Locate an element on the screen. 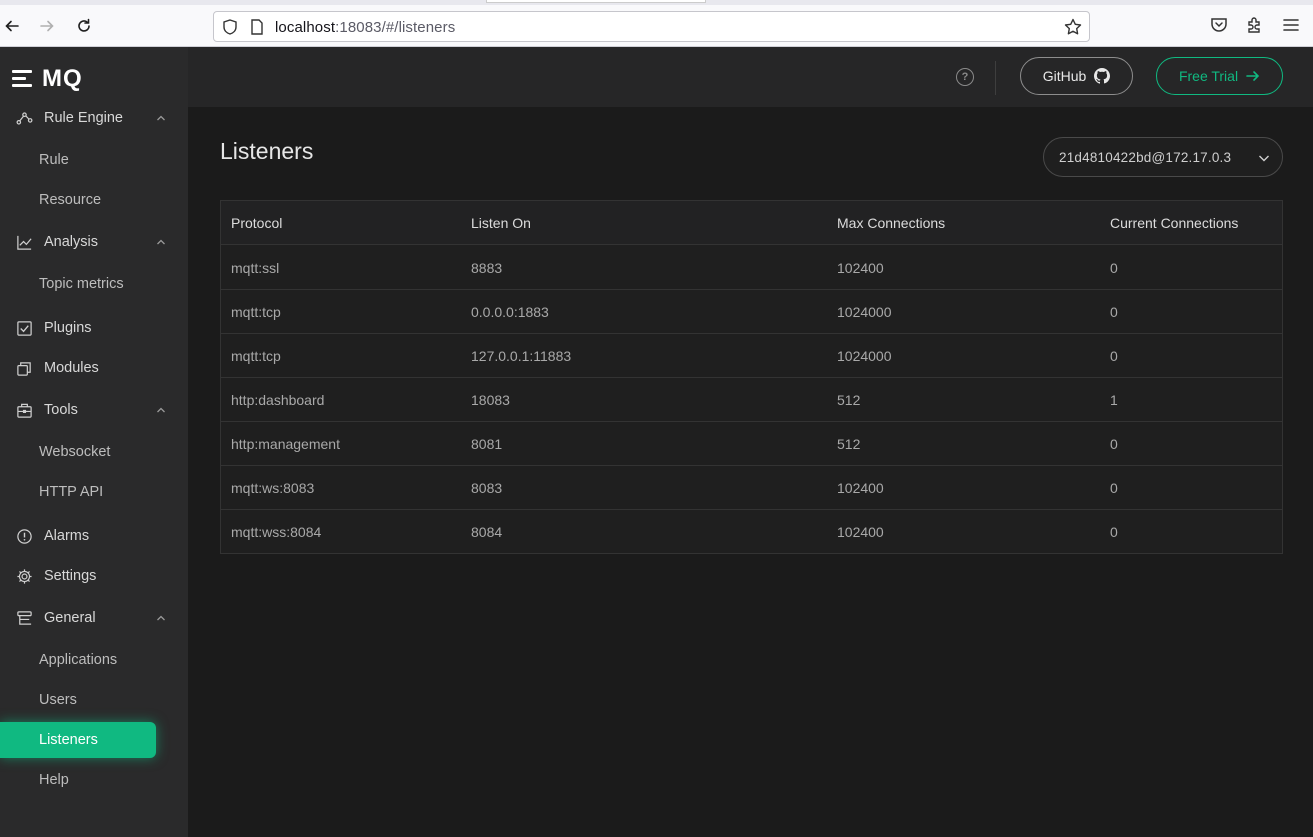  address-bar: localhost:18083/#/listeners is located at coordinates (651, 26).